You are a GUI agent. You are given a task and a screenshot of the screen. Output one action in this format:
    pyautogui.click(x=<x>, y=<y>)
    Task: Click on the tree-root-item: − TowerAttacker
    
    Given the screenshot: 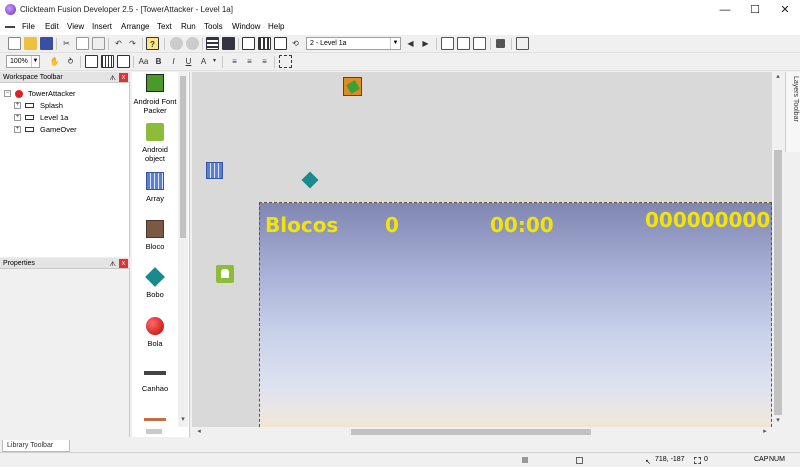 What is the action you would take?
    pyautogui.click(x=64, y=93)
    